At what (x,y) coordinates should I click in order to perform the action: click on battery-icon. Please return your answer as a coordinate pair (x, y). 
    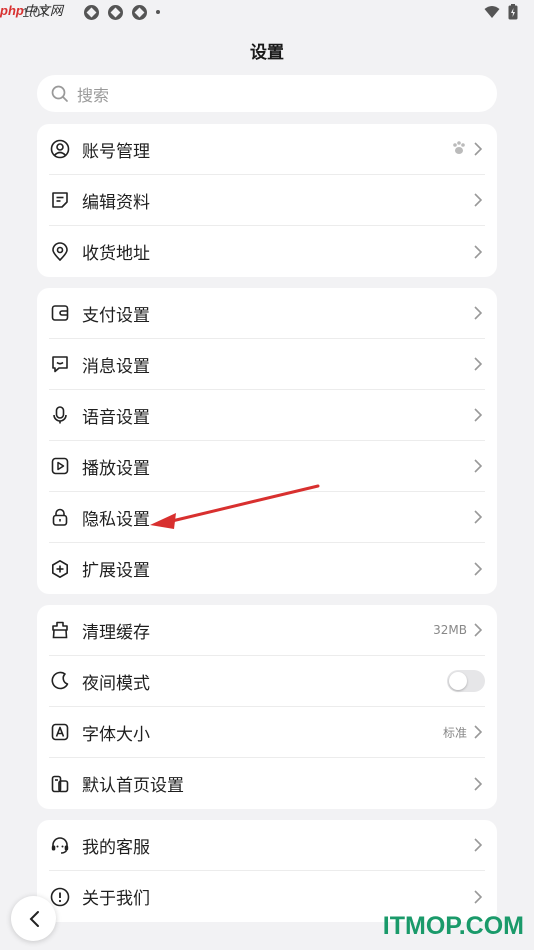
    Looking at the image, I should click on (513, 12).